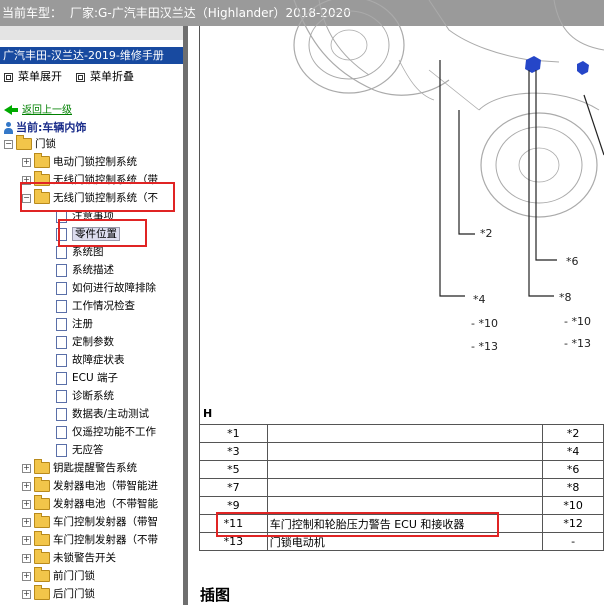  What do you see at coordinates (90, 486) in the screenshot?
I see `tree-folder: + 发射器电池（带智能进` at bounding box center [90, 486].